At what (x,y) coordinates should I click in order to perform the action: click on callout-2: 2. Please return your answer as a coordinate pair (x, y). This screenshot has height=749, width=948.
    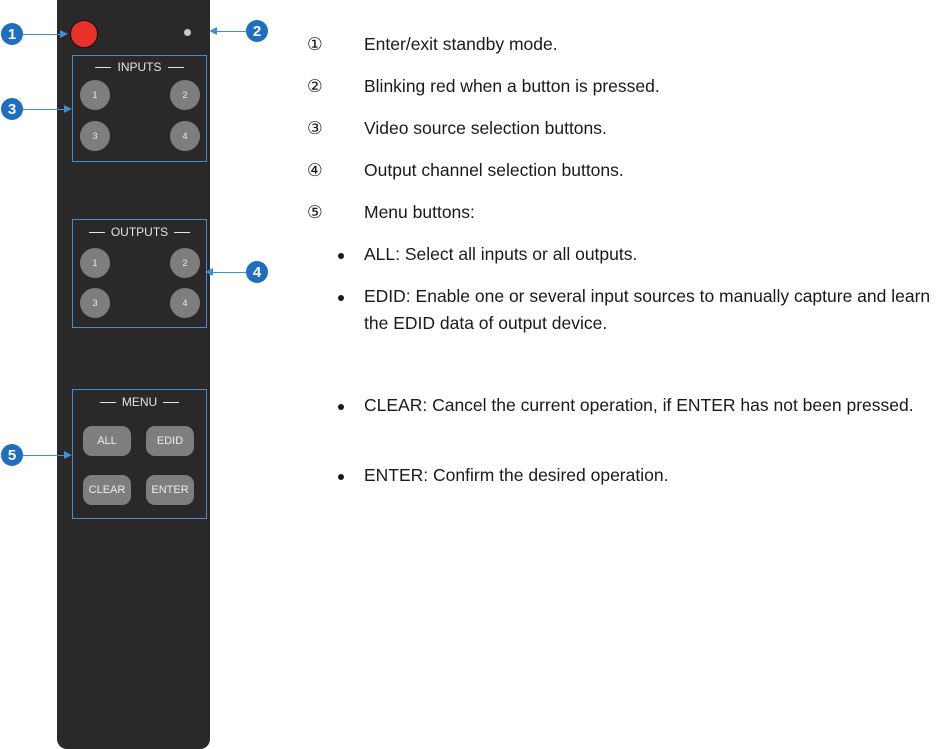
    Looking at the image, I should click on (257, 31).